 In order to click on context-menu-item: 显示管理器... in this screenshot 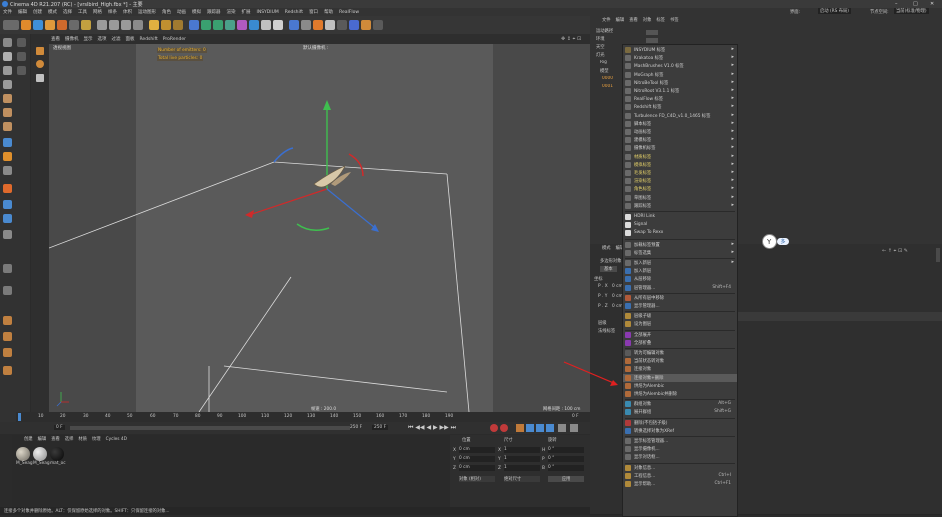, I will do `click(680, 306)`.